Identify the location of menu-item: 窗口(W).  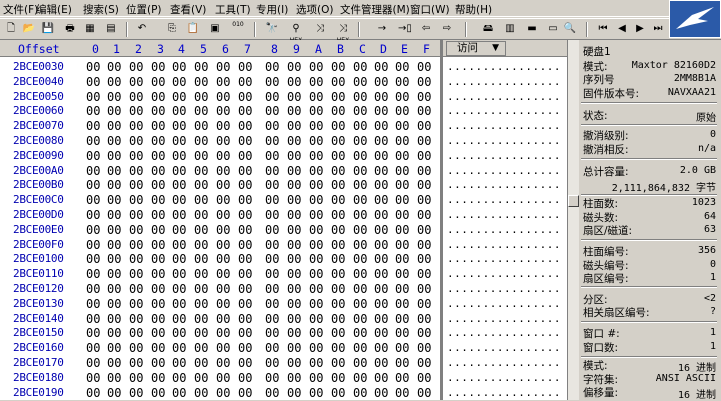
(430, 9).